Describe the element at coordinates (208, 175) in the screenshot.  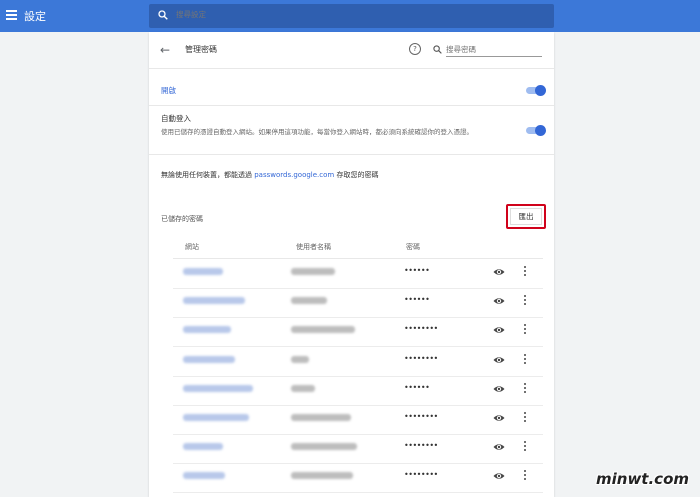
I see `sync-prefix: 無論使用任何裝置，都能透過` at that location.